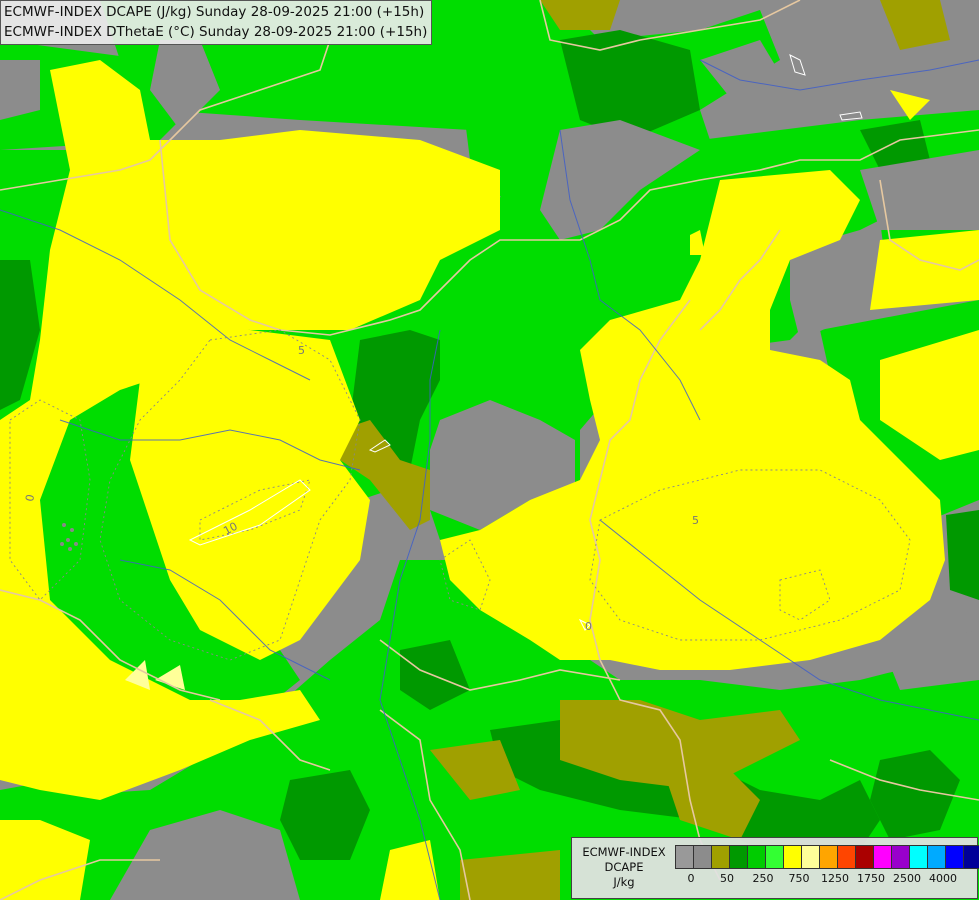 Image resolution: width=979 pixels, height=900 pixels. Describe the element at coordinates (871, 878) in the screenshot. I see `legend-tick-label: 1750` at that location.